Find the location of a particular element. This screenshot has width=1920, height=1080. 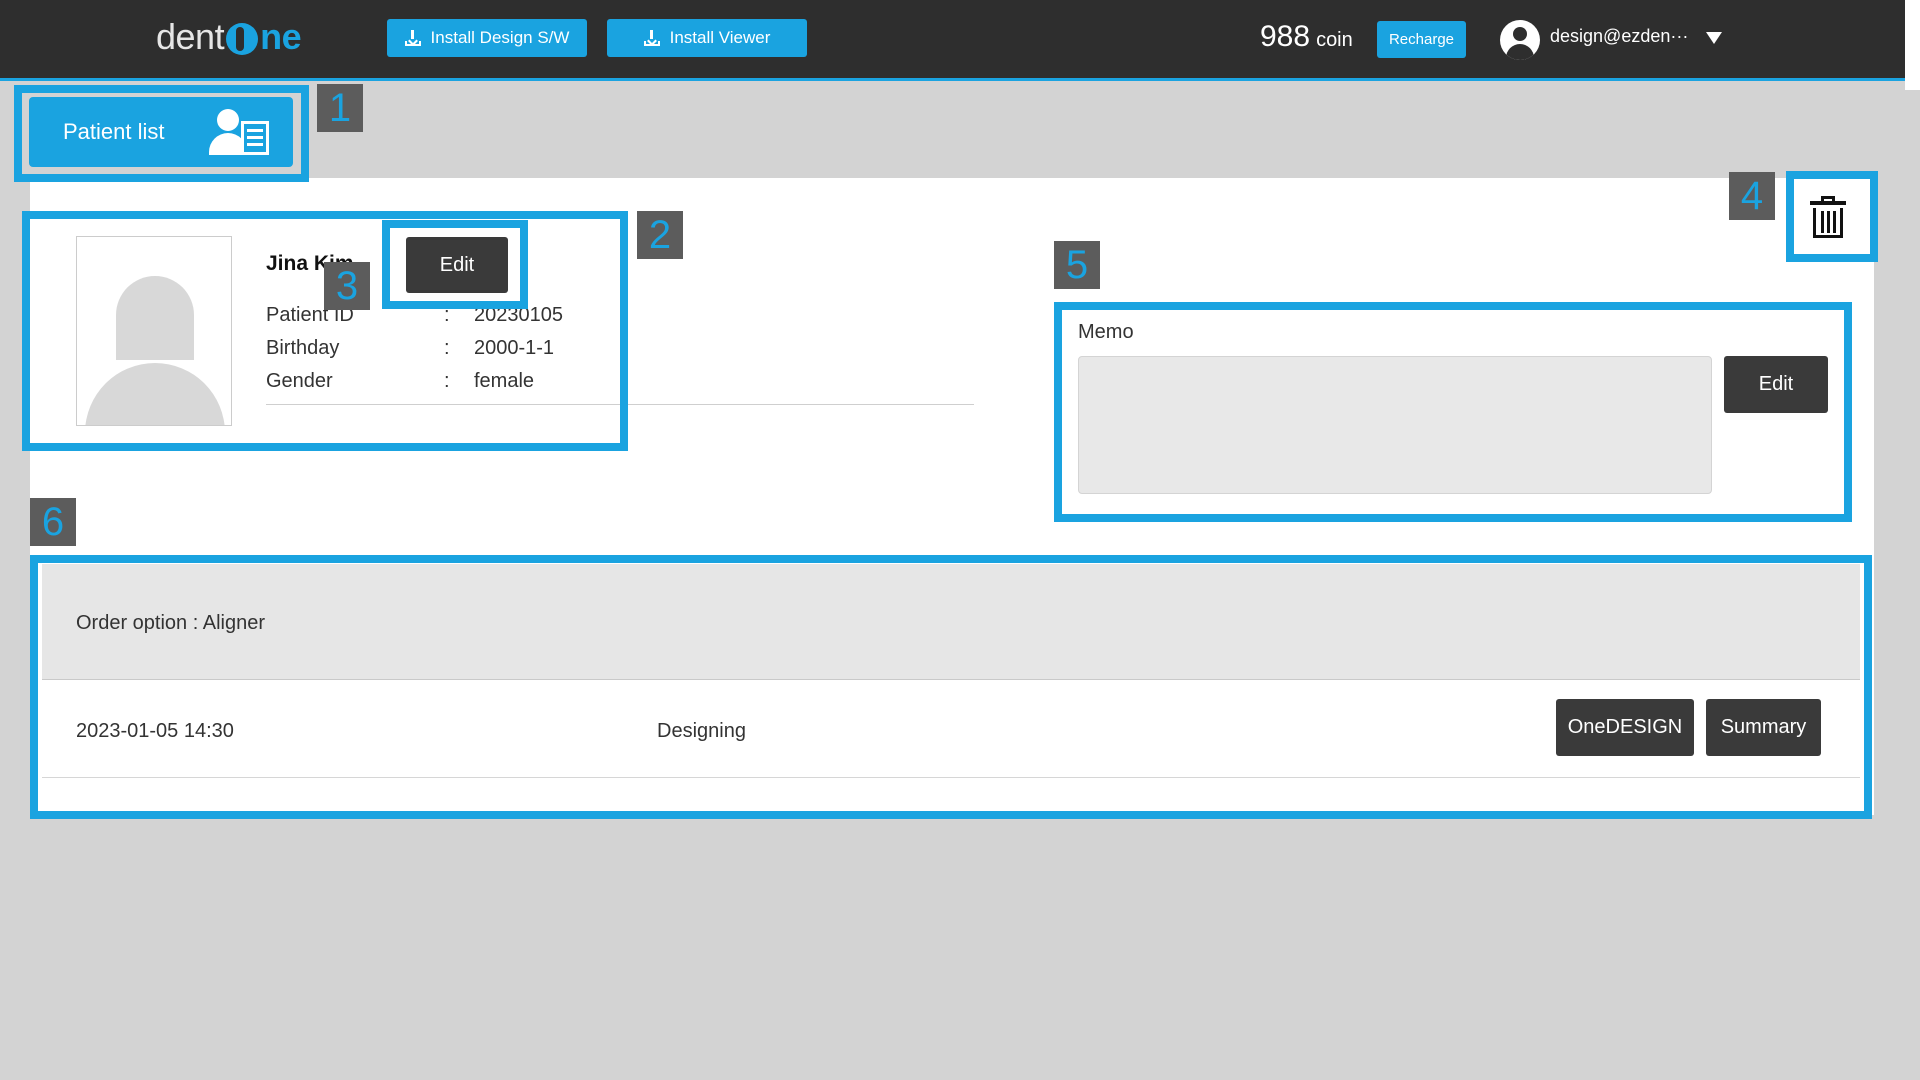

field-label: Gender is located at coordinates (299, 381).